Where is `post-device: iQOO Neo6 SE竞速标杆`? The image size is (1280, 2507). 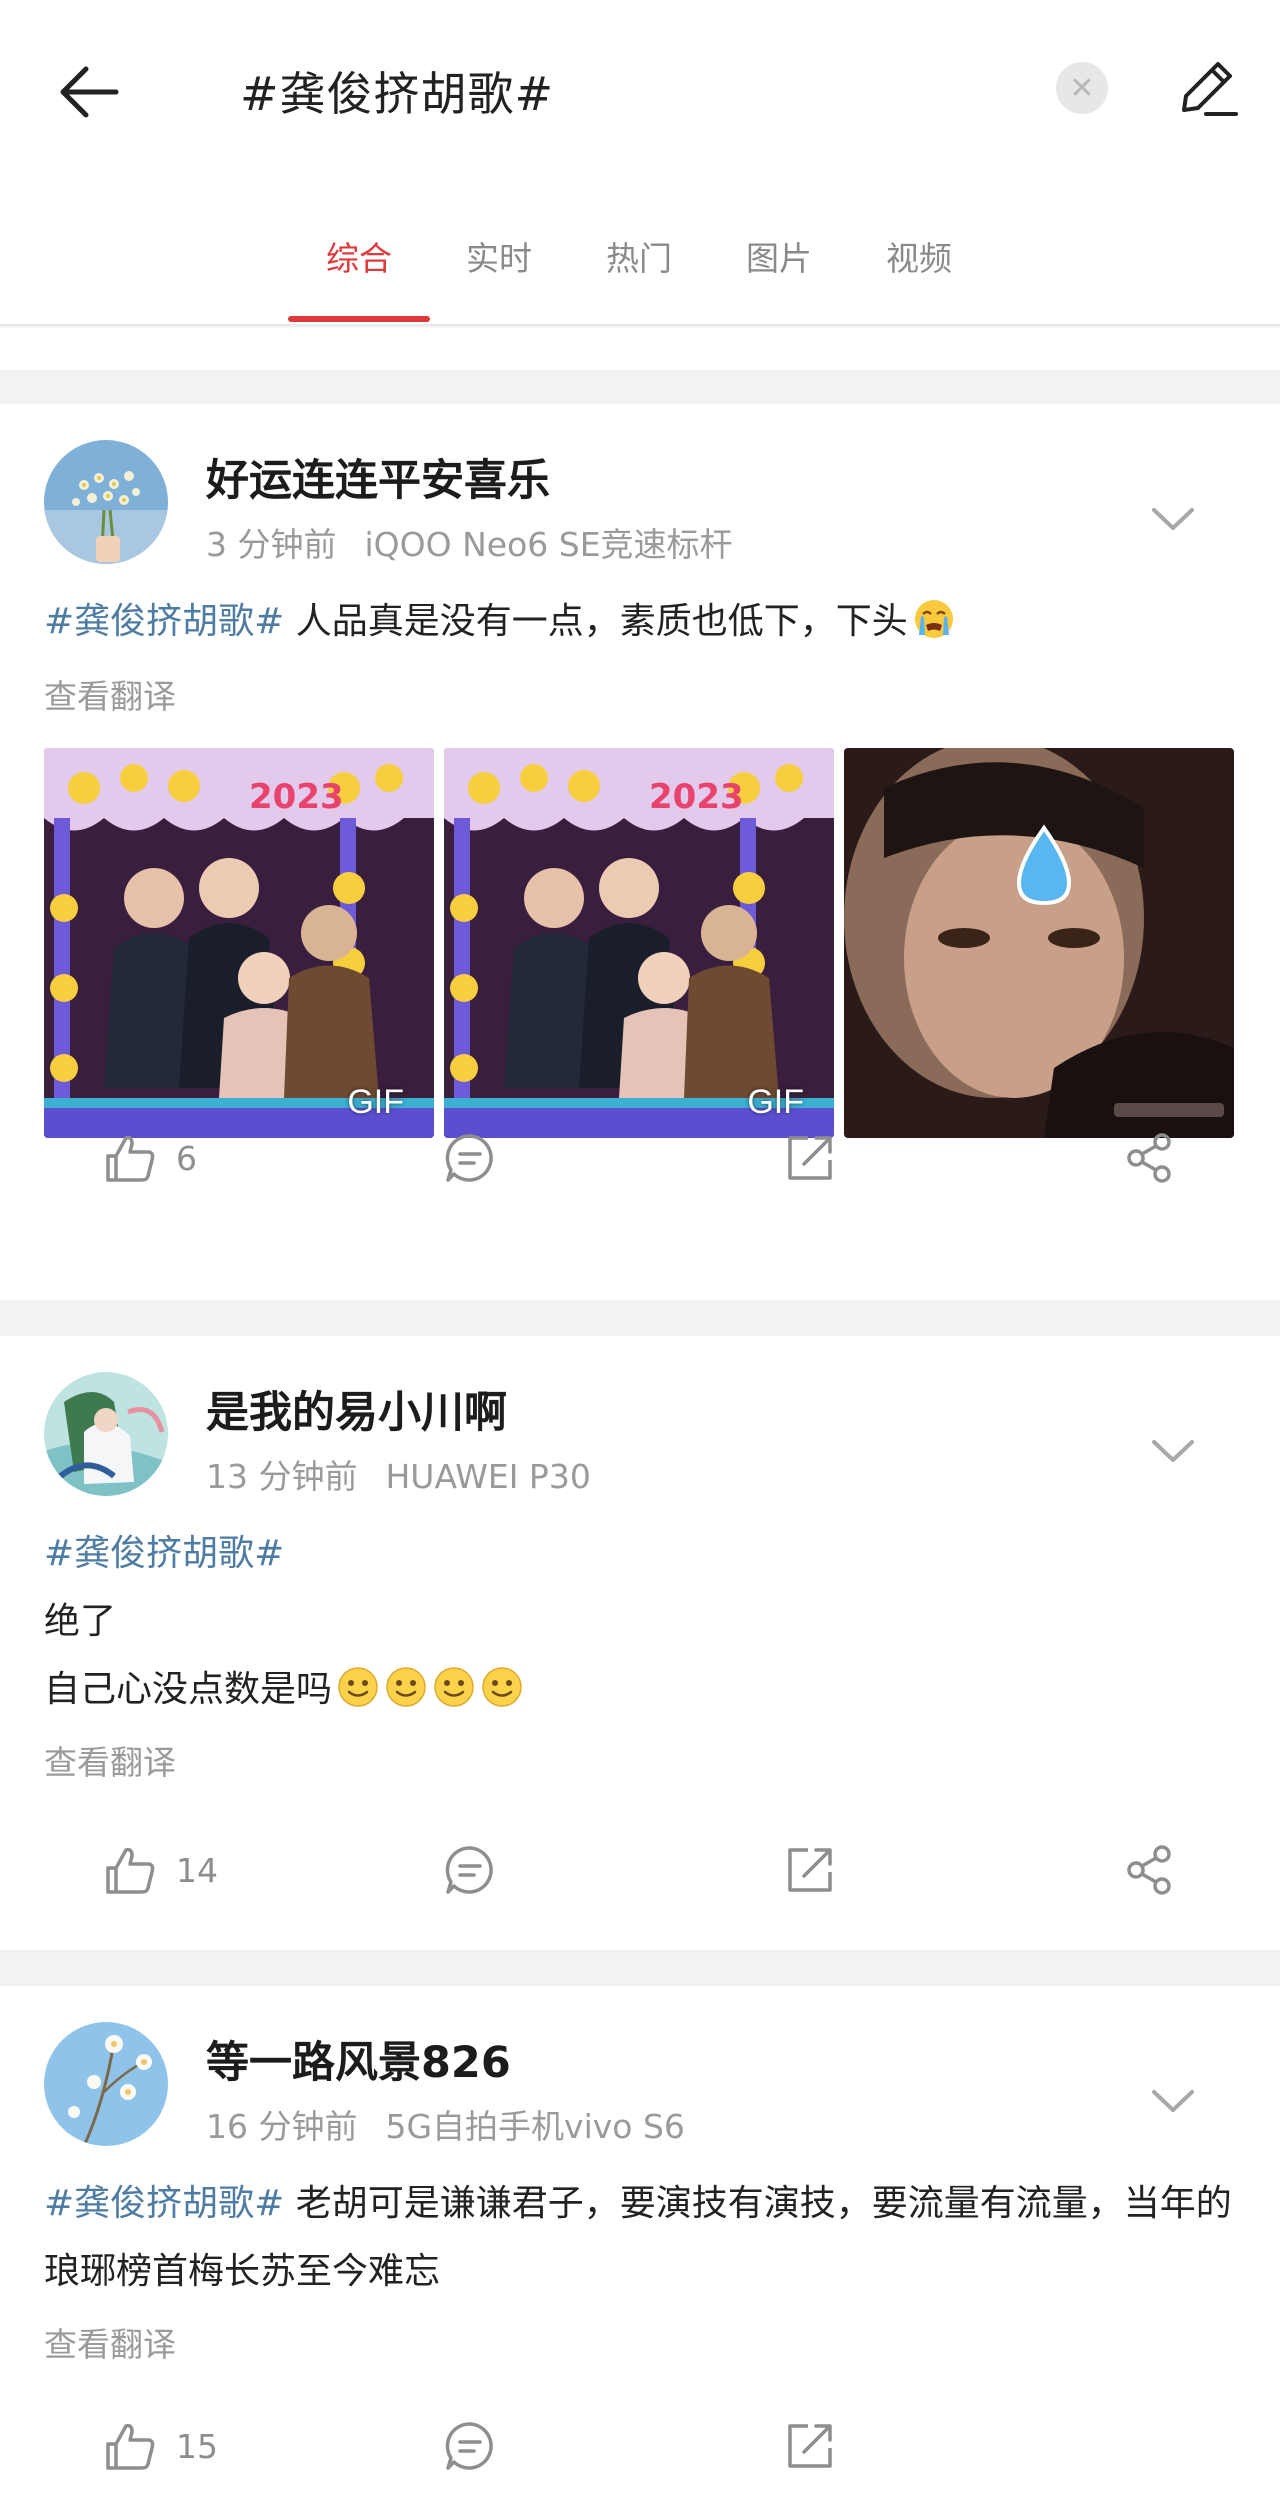
post-device: iQOO Neo6 SE竞速标杆 is located at coordinates (548, 544).